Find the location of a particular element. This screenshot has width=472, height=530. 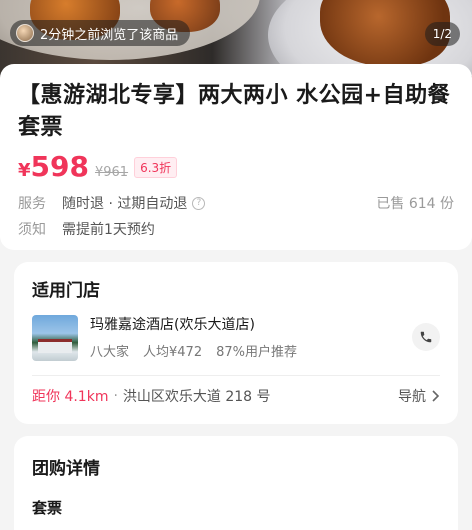

store-meta: 八大家 人均¥472 87%用户推荐 is located at coordinates (245, 350).